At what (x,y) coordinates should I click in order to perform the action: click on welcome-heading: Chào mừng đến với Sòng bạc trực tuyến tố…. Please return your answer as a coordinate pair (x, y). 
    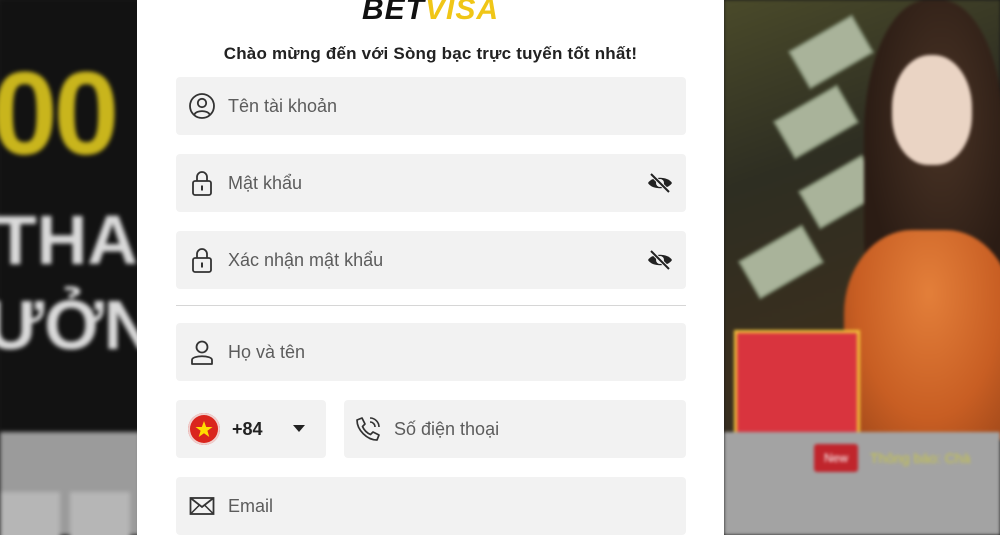
    Looking at the image, I should click on (430, 53).